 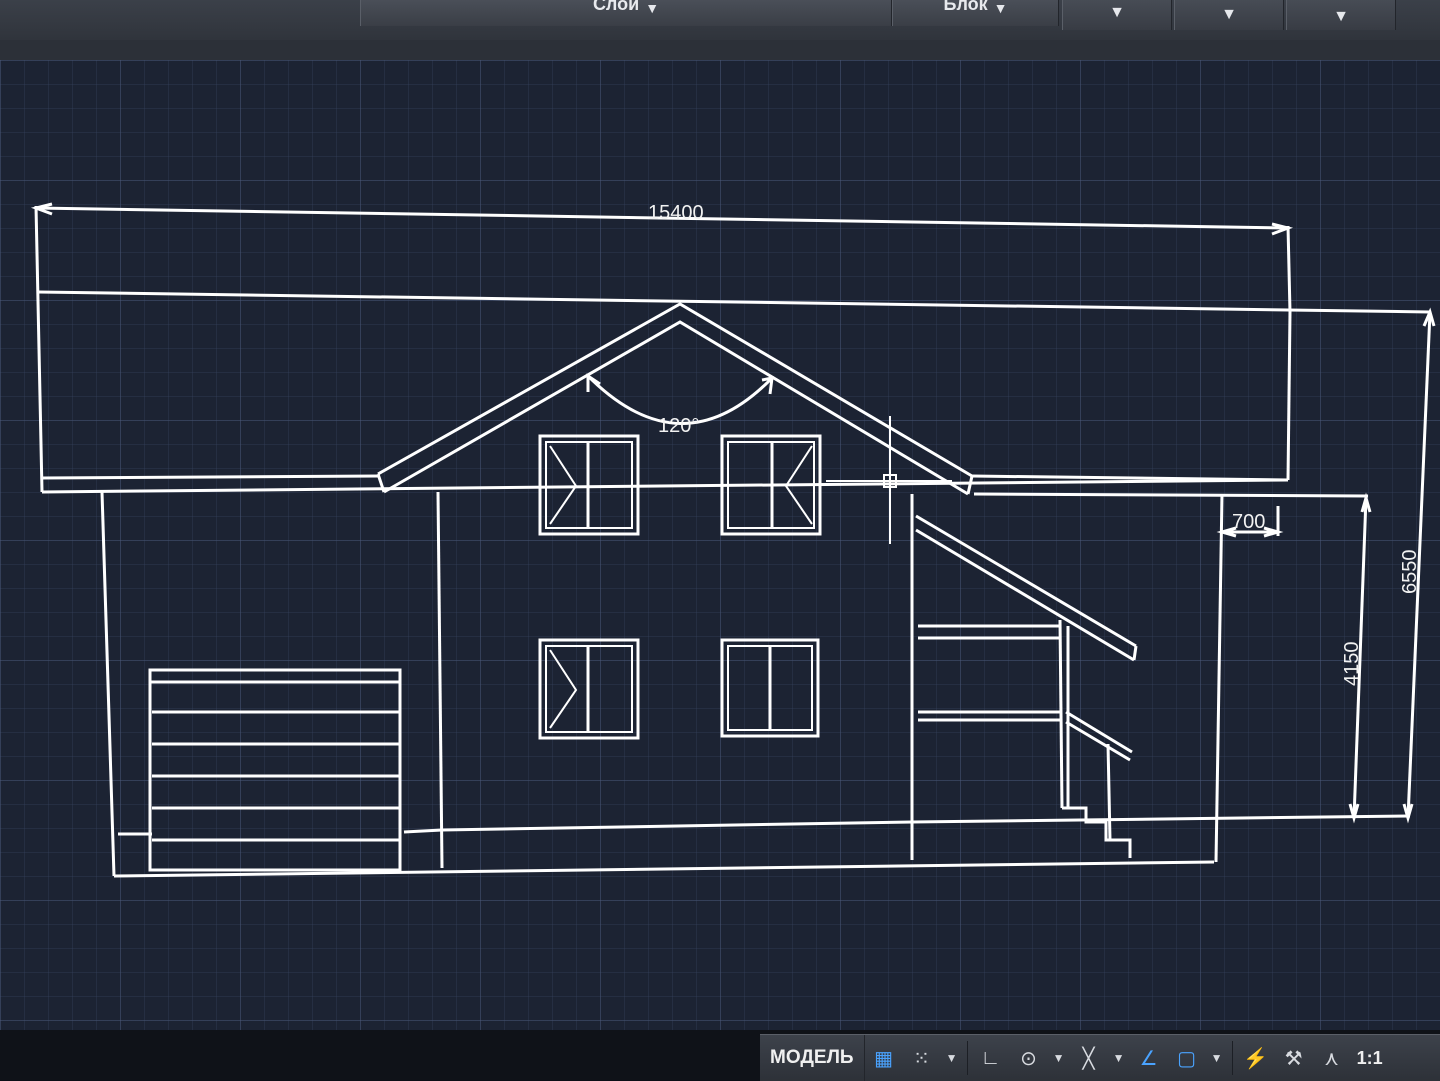 I want to click on osnap-icon: ∠, so click(x=1149, y=1058).